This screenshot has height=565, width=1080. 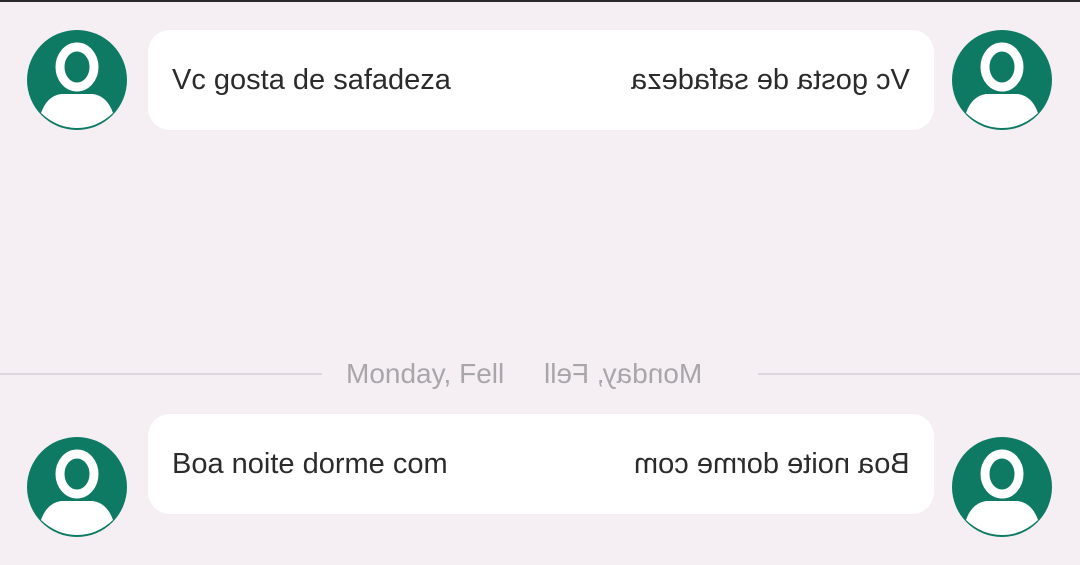 What do you see at coordinates (772, 464) in the screenshot?
I see `message-text-mirrored: Boa noite dorme com` at bounding box center [772, 464].